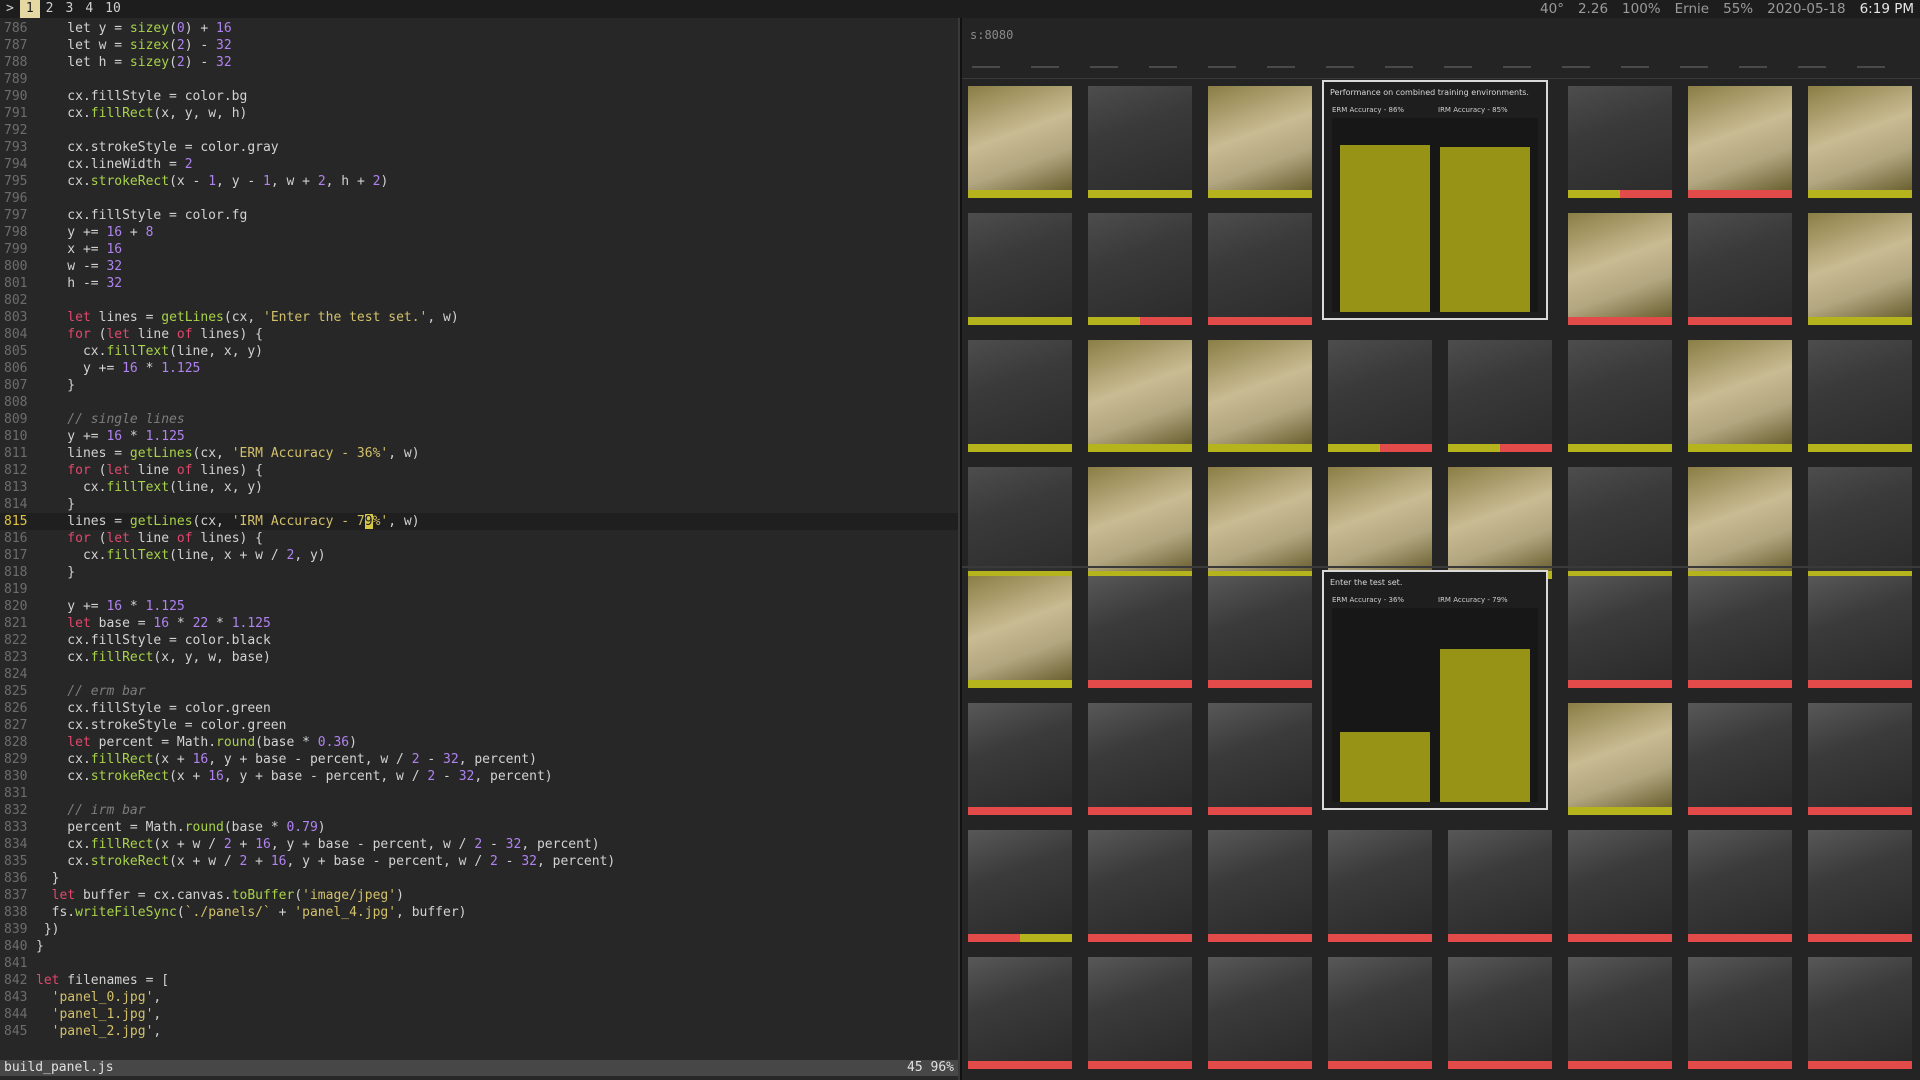 Image resolution: width=1920 pixels, height=1080 pixels. I want to click on code-line: 807 }, so click(479, 385).